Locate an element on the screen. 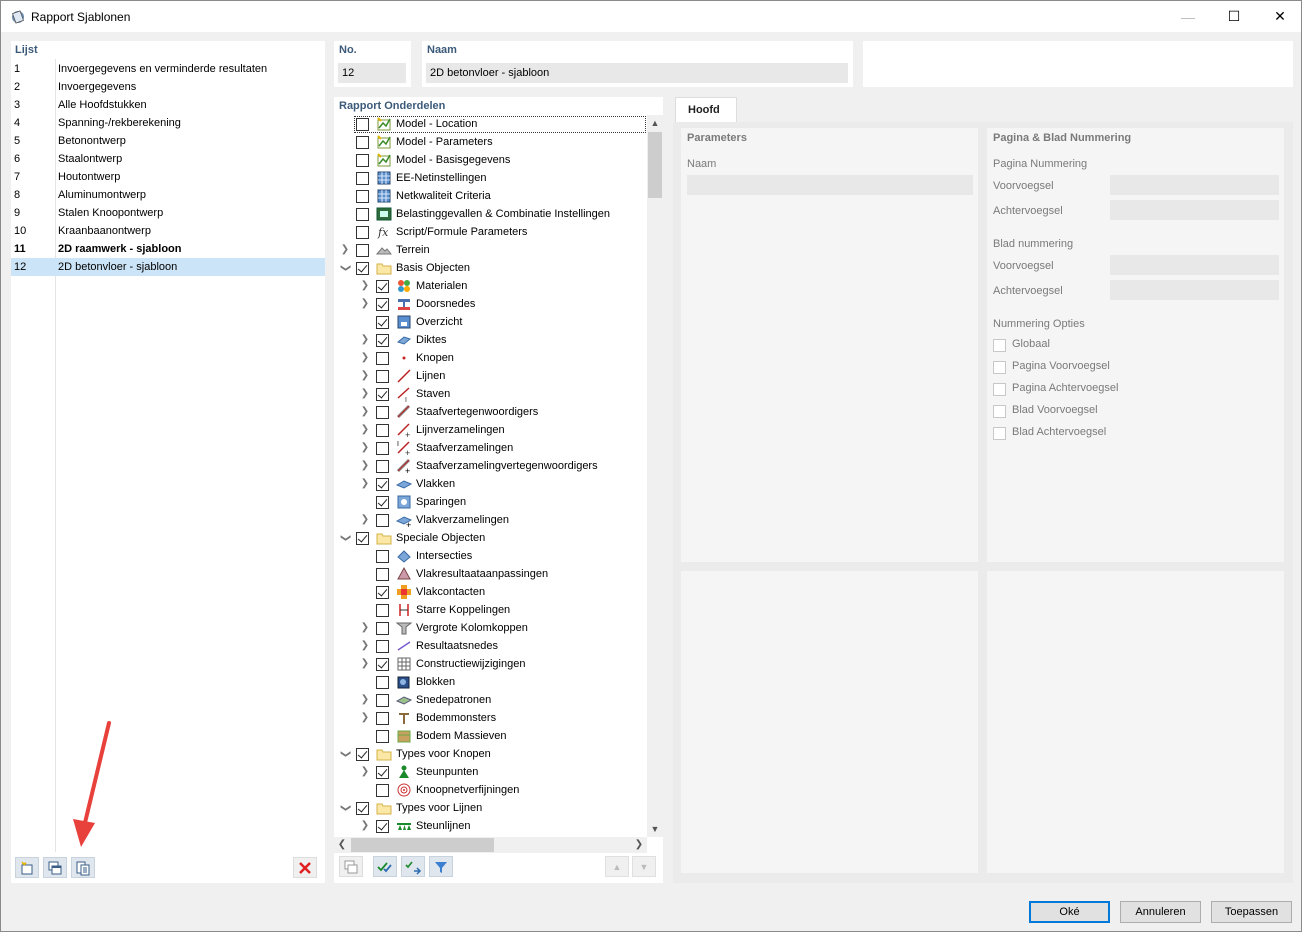  copy-template-button is located at coordinates (55, 867).